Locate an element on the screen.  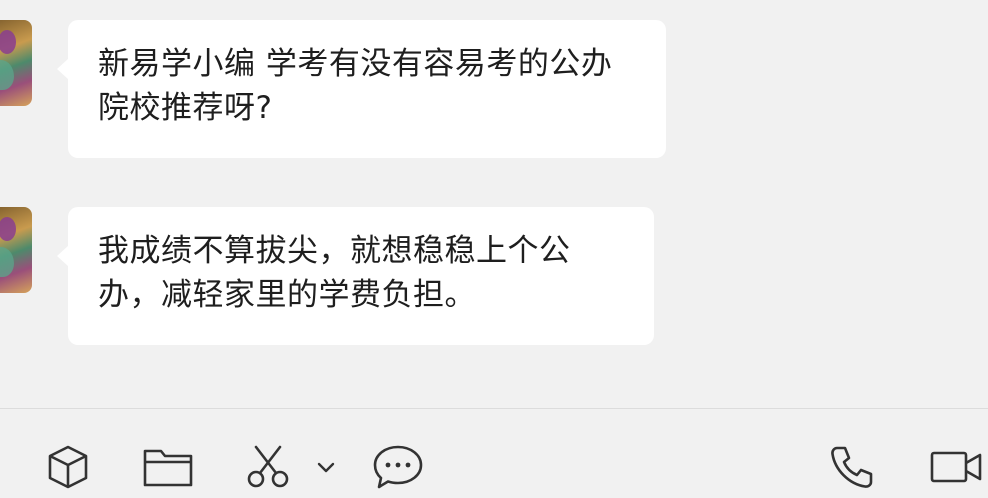
sticker-button is located at coordinates (68, 467).